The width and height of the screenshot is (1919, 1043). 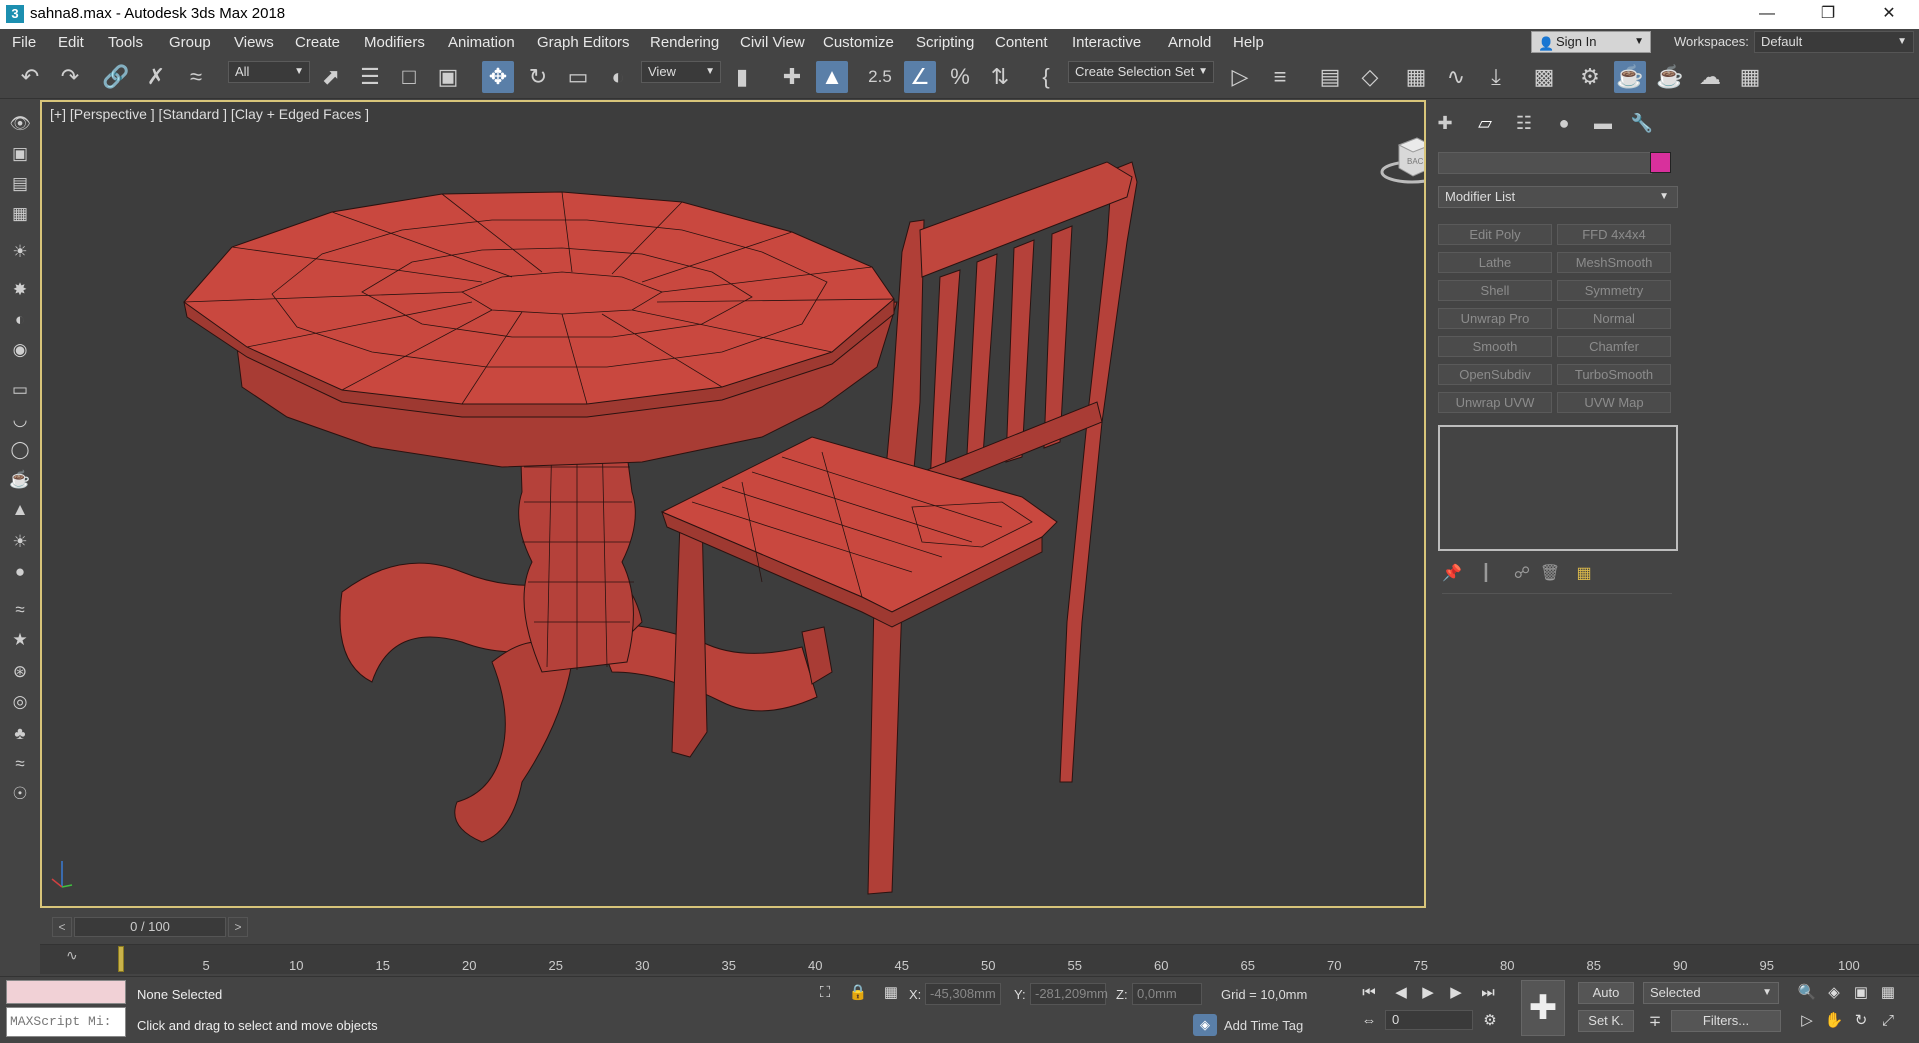 What do you see at coordinates (1167, 994) in the screenshot?
I see `z-coordinate-field: 0,0mm` at bounding box center [1167, 994].